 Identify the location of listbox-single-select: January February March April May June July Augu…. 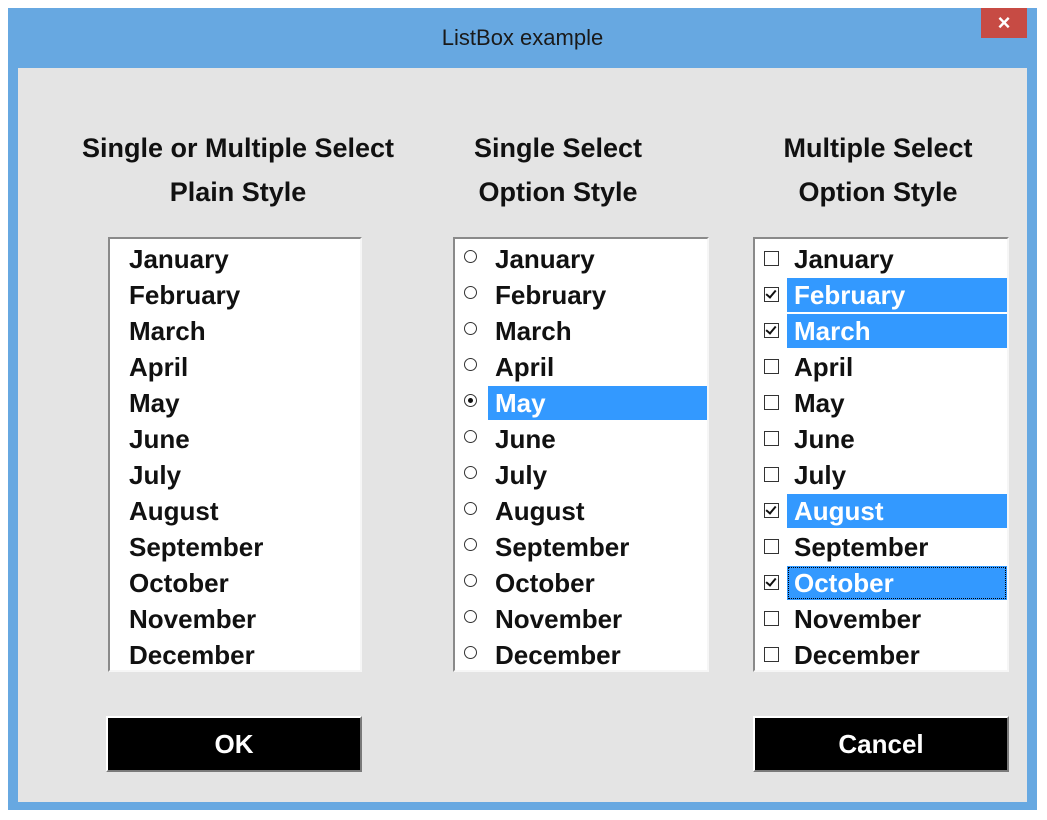
(581, 454).